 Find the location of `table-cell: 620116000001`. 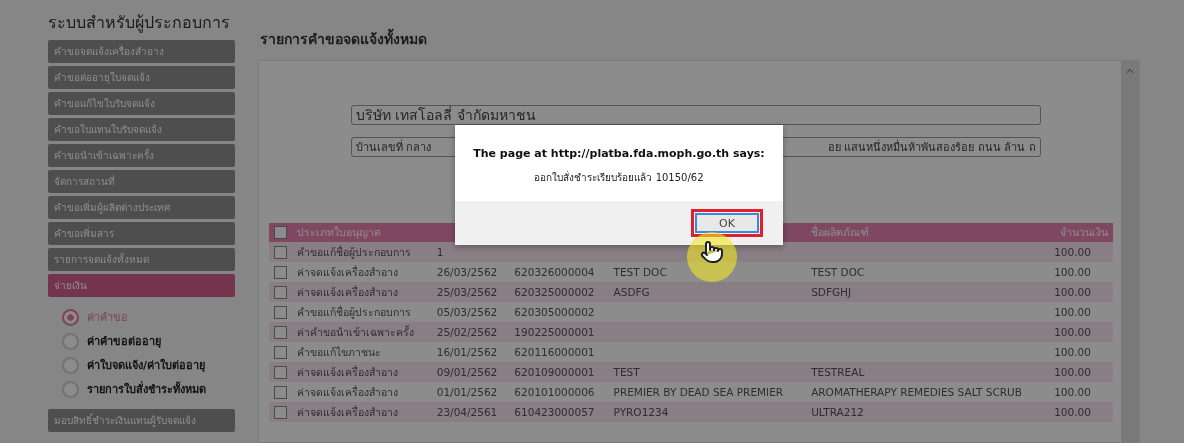

table-cell: 620116000001 is located at coordinates (559, 352).